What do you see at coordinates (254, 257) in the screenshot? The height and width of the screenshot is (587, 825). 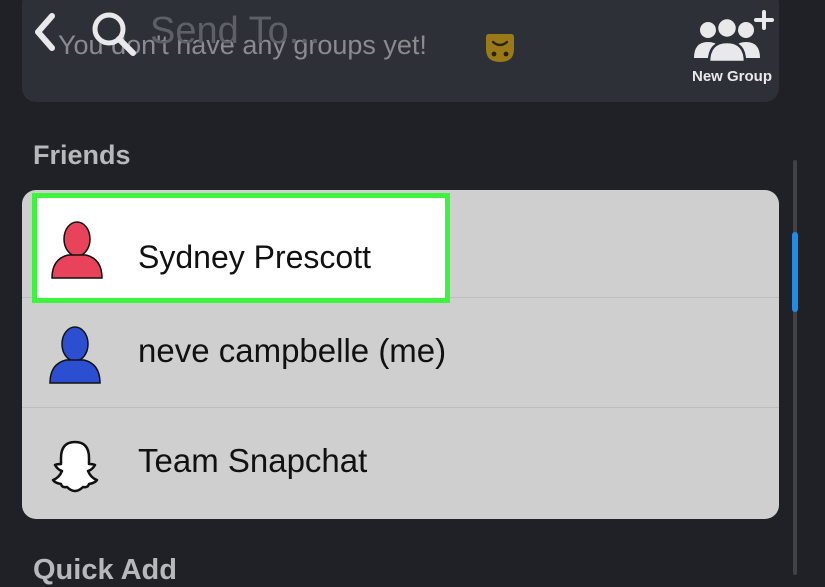 I see `friend-name: Sydney Prescott` at bounding box center [254, 257].